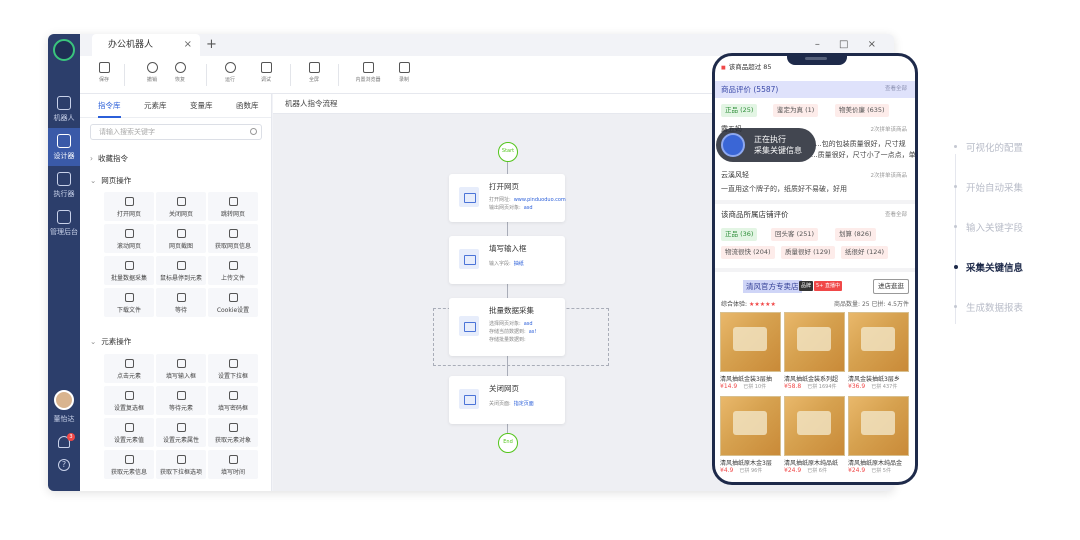  What do you see at coordinates (750, 351) in the screenshot?
I see `product-card: 清风抽纸金装3层抽 ¥14.9 已拼 10件` at bounding box center [750, 351].